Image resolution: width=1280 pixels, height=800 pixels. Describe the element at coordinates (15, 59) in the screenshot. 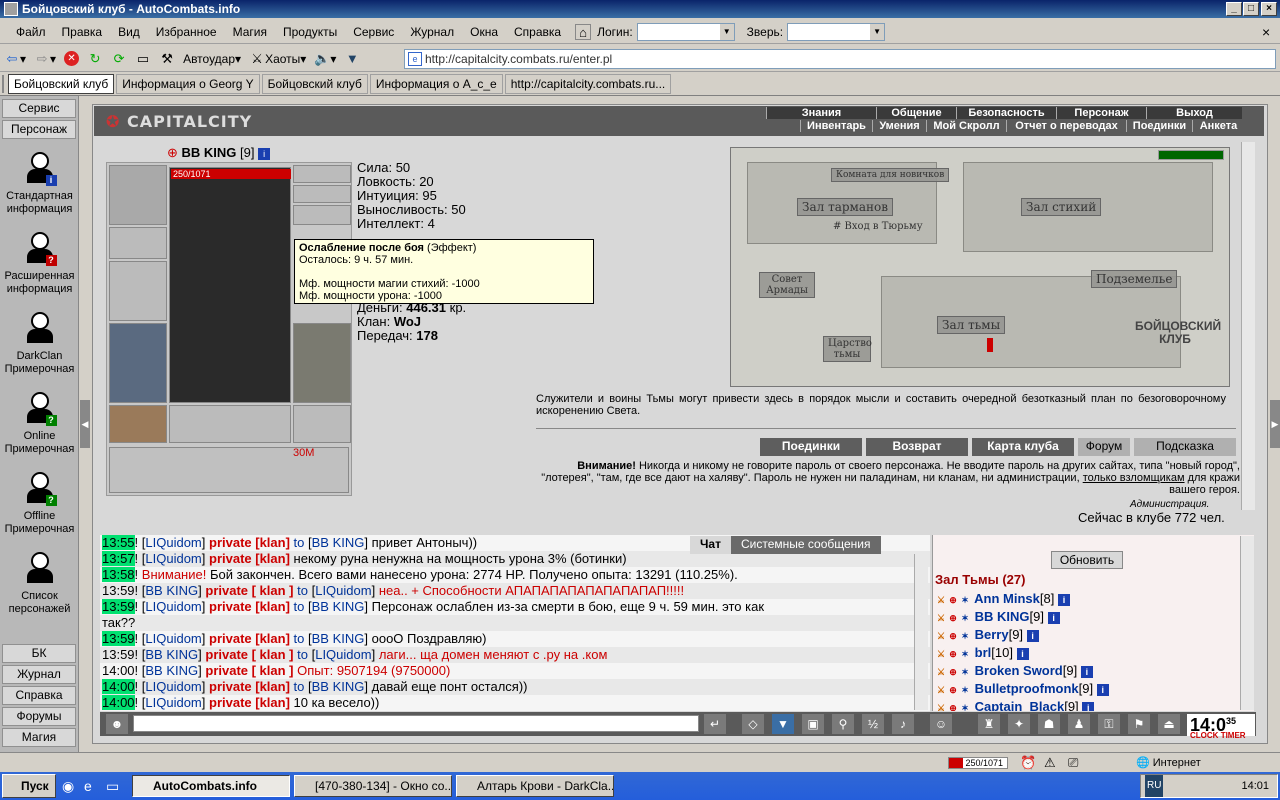

I see `back-button: ⇦ ▾` at that location.